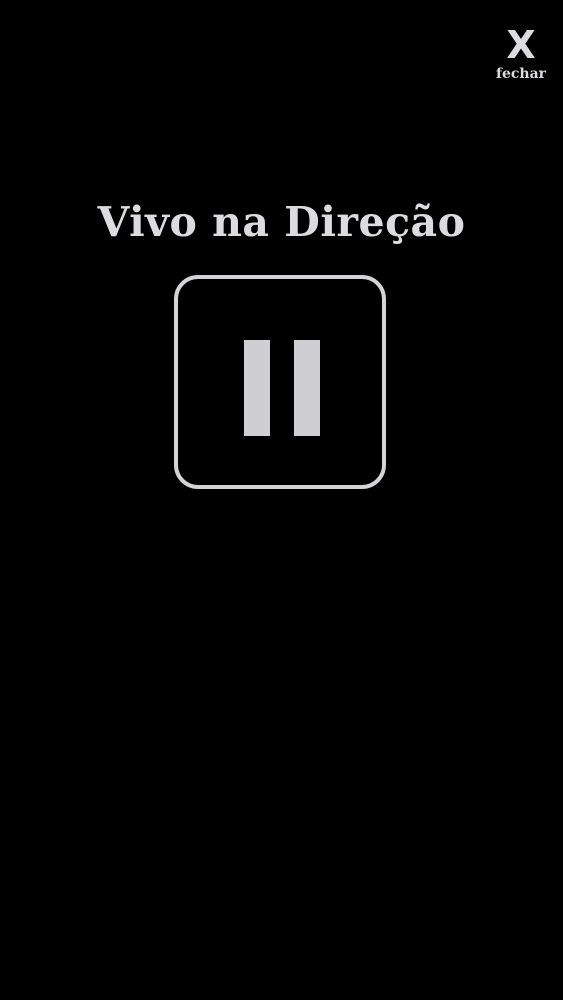 The height and width of the screenshot is (1000, 563). What do you see at coordinates (521, 74) in the screenshot?
I see `close-label: fechar` at bounding box center [521, 74].